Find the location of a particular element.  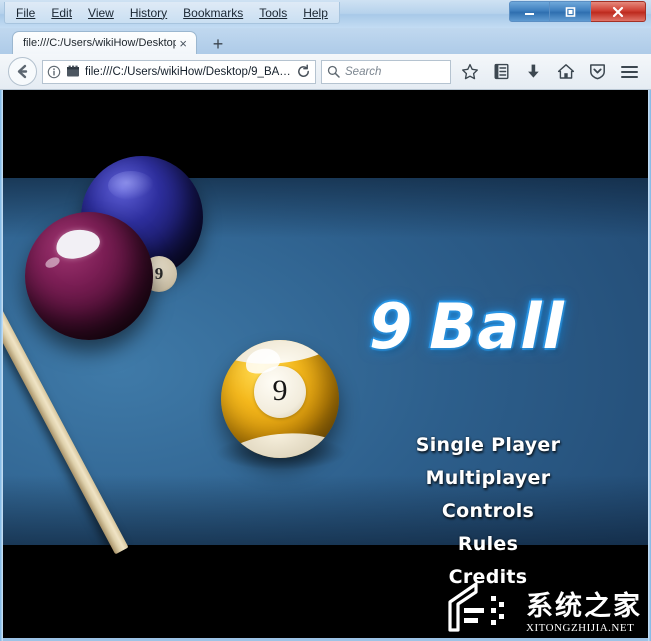

url-text: file:///C:/Users/wikiHow/Desktop/9_BALL/ is located at coordinates (188, 71).